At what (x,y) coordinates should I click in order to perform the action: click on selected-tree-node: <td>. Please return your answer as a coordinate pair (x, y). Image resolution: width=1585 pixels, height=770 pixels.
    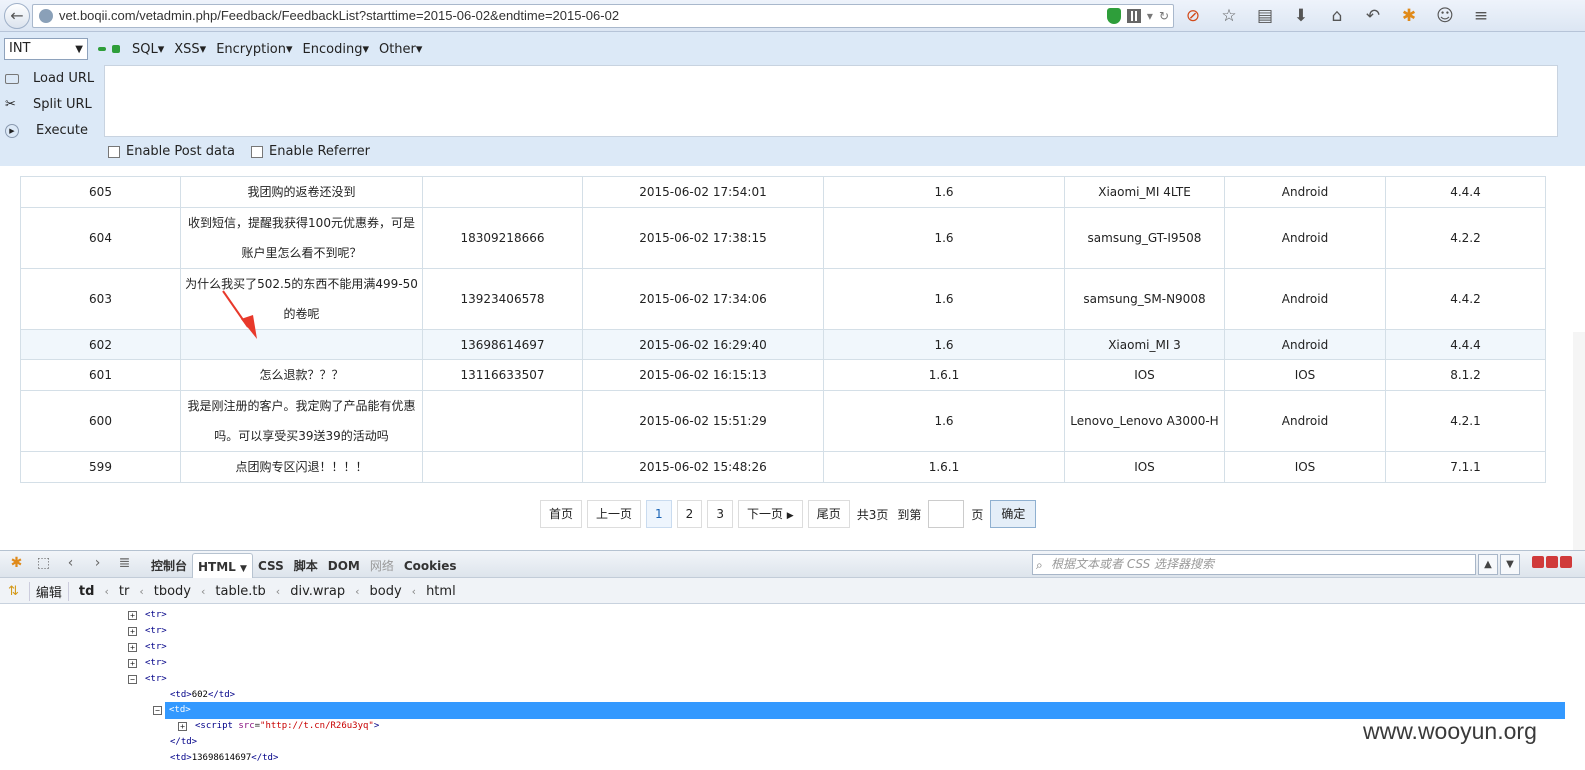
    Looking at the image, I should click on (865, 710).